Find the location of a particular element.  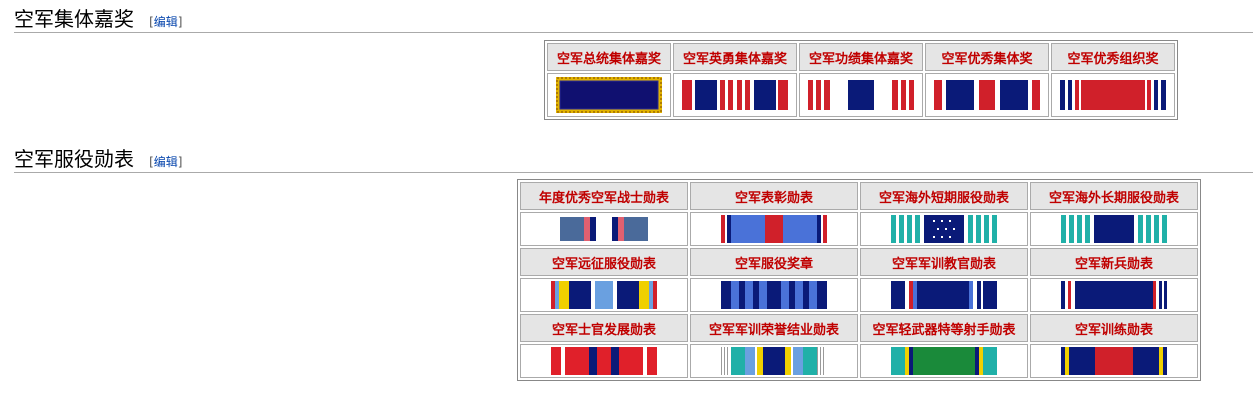

ribbon-outstanding-unit-award is located at coordinates (987, 95).